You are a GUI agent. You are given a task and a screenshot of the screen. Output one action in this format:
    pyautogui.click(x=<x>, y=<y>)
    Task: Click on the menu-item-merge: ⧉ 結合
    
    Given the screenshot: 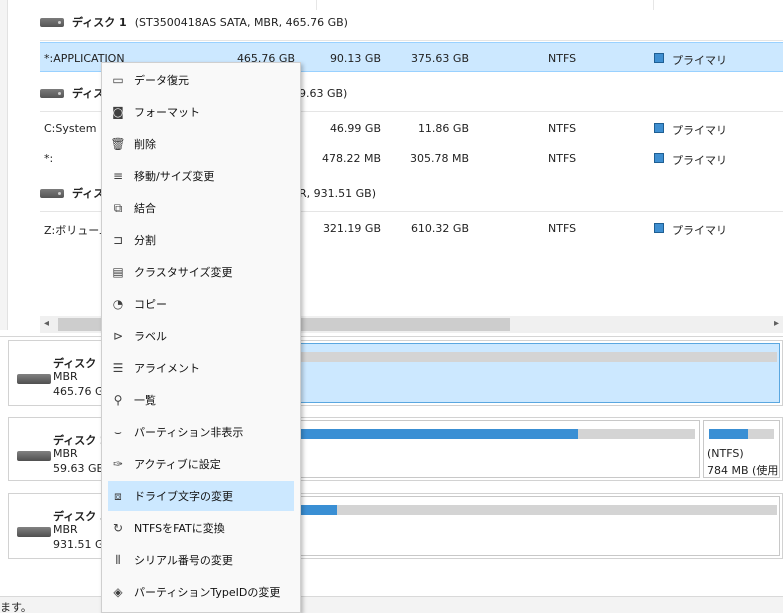 What is the action you would take?
    pyautogui.click(x=201, y=208)
    